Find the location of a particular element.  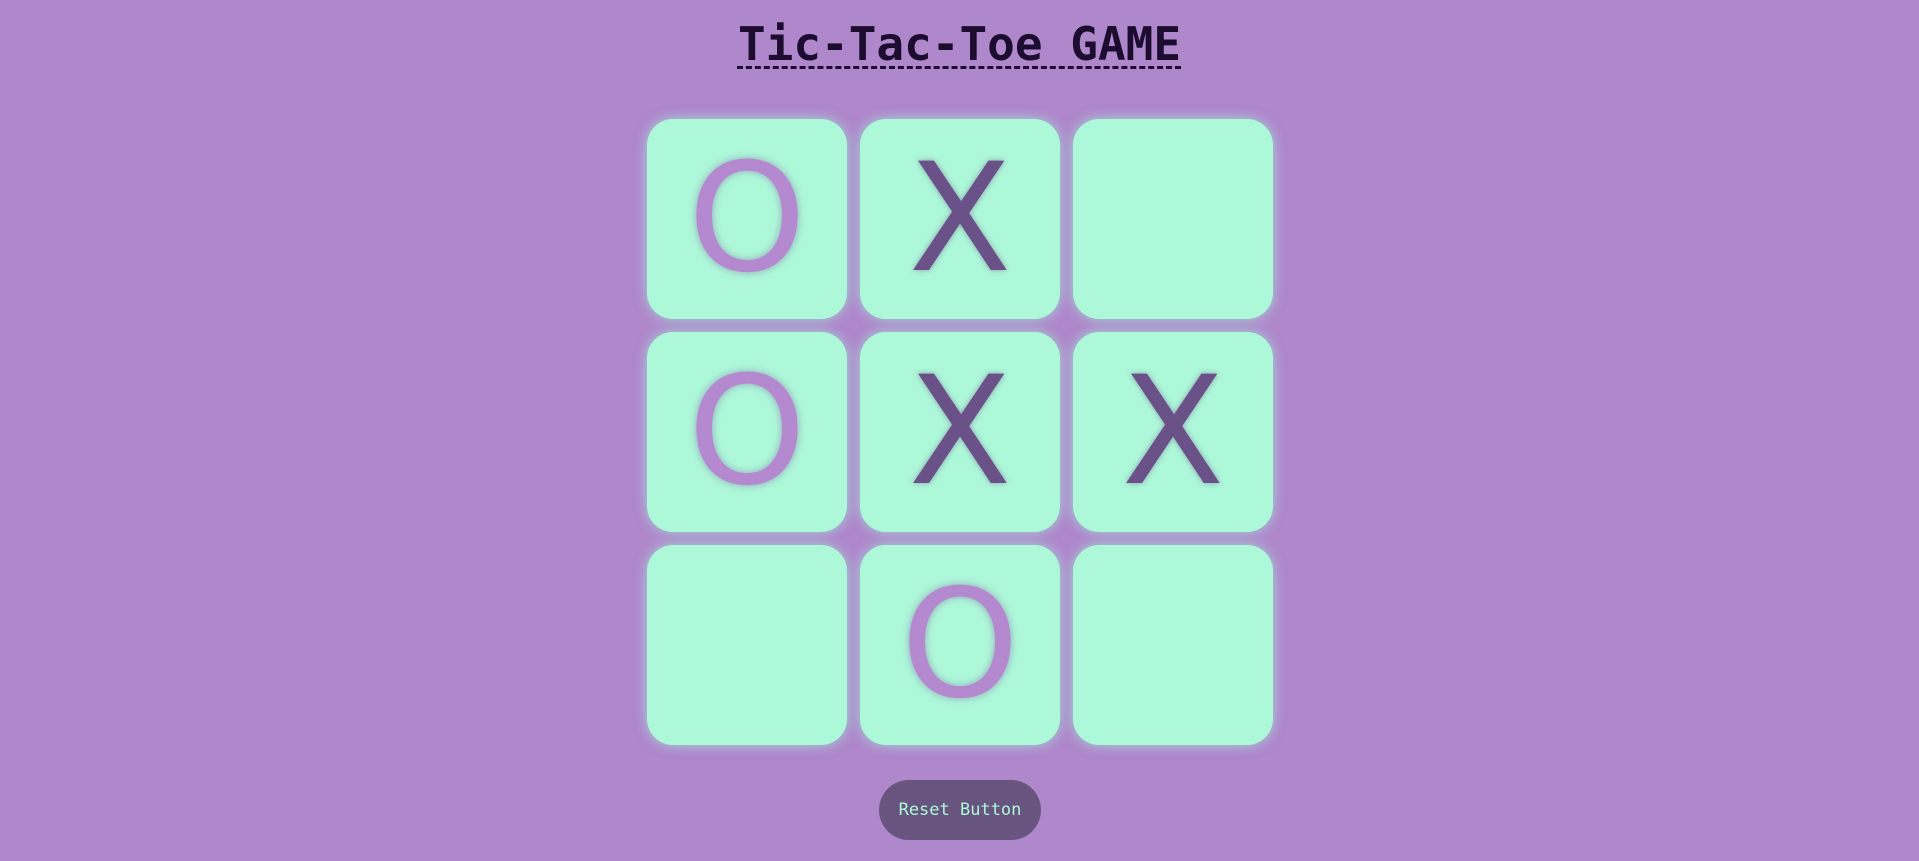

board-cell-5: X is located at coordinates (960, 432).